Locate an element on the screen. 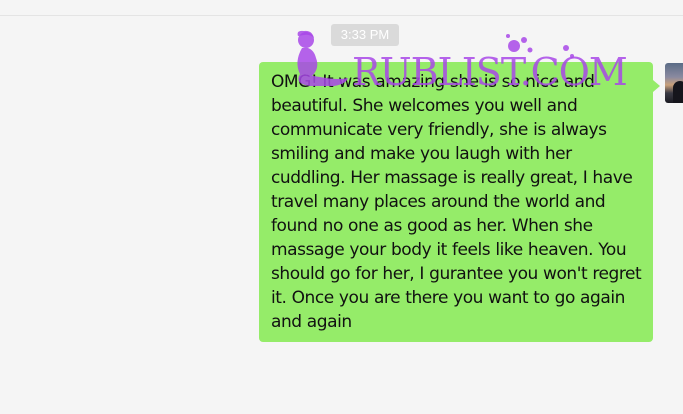 The image size is (683, 414). avatar is located at coordinates (674, 83).